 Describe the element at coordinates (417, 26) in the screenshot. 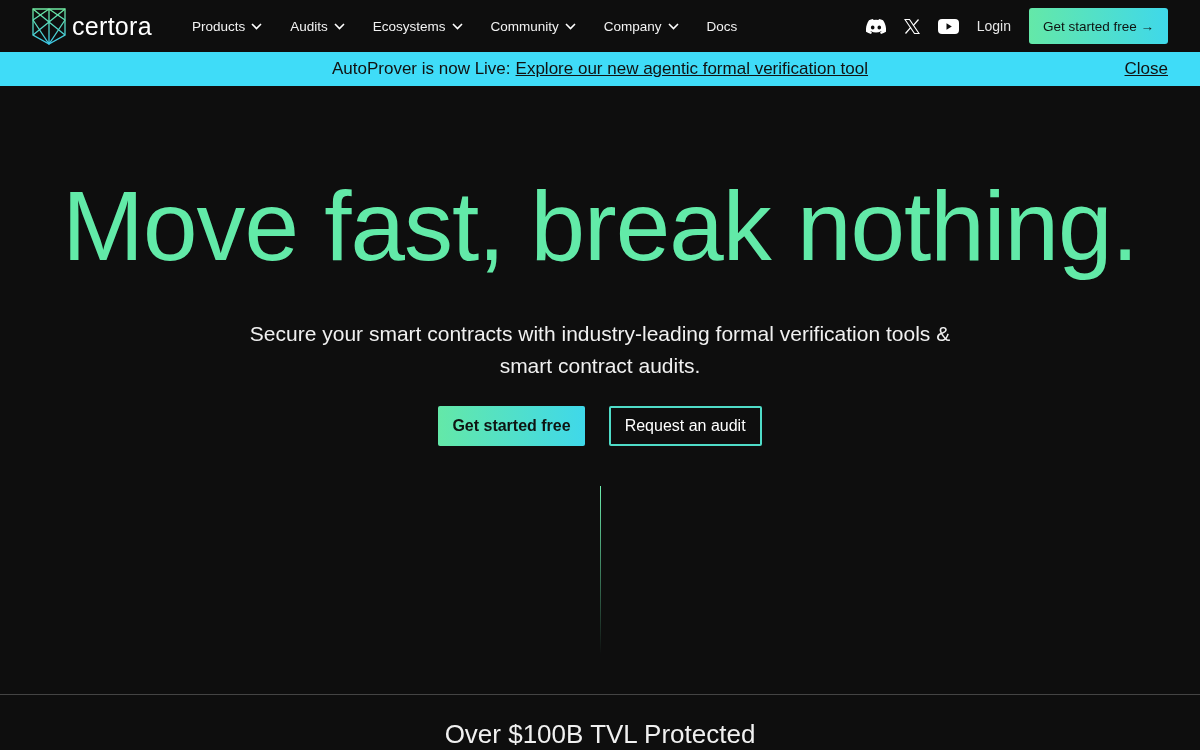

I see `nav-link: Ecosystems` at that location.